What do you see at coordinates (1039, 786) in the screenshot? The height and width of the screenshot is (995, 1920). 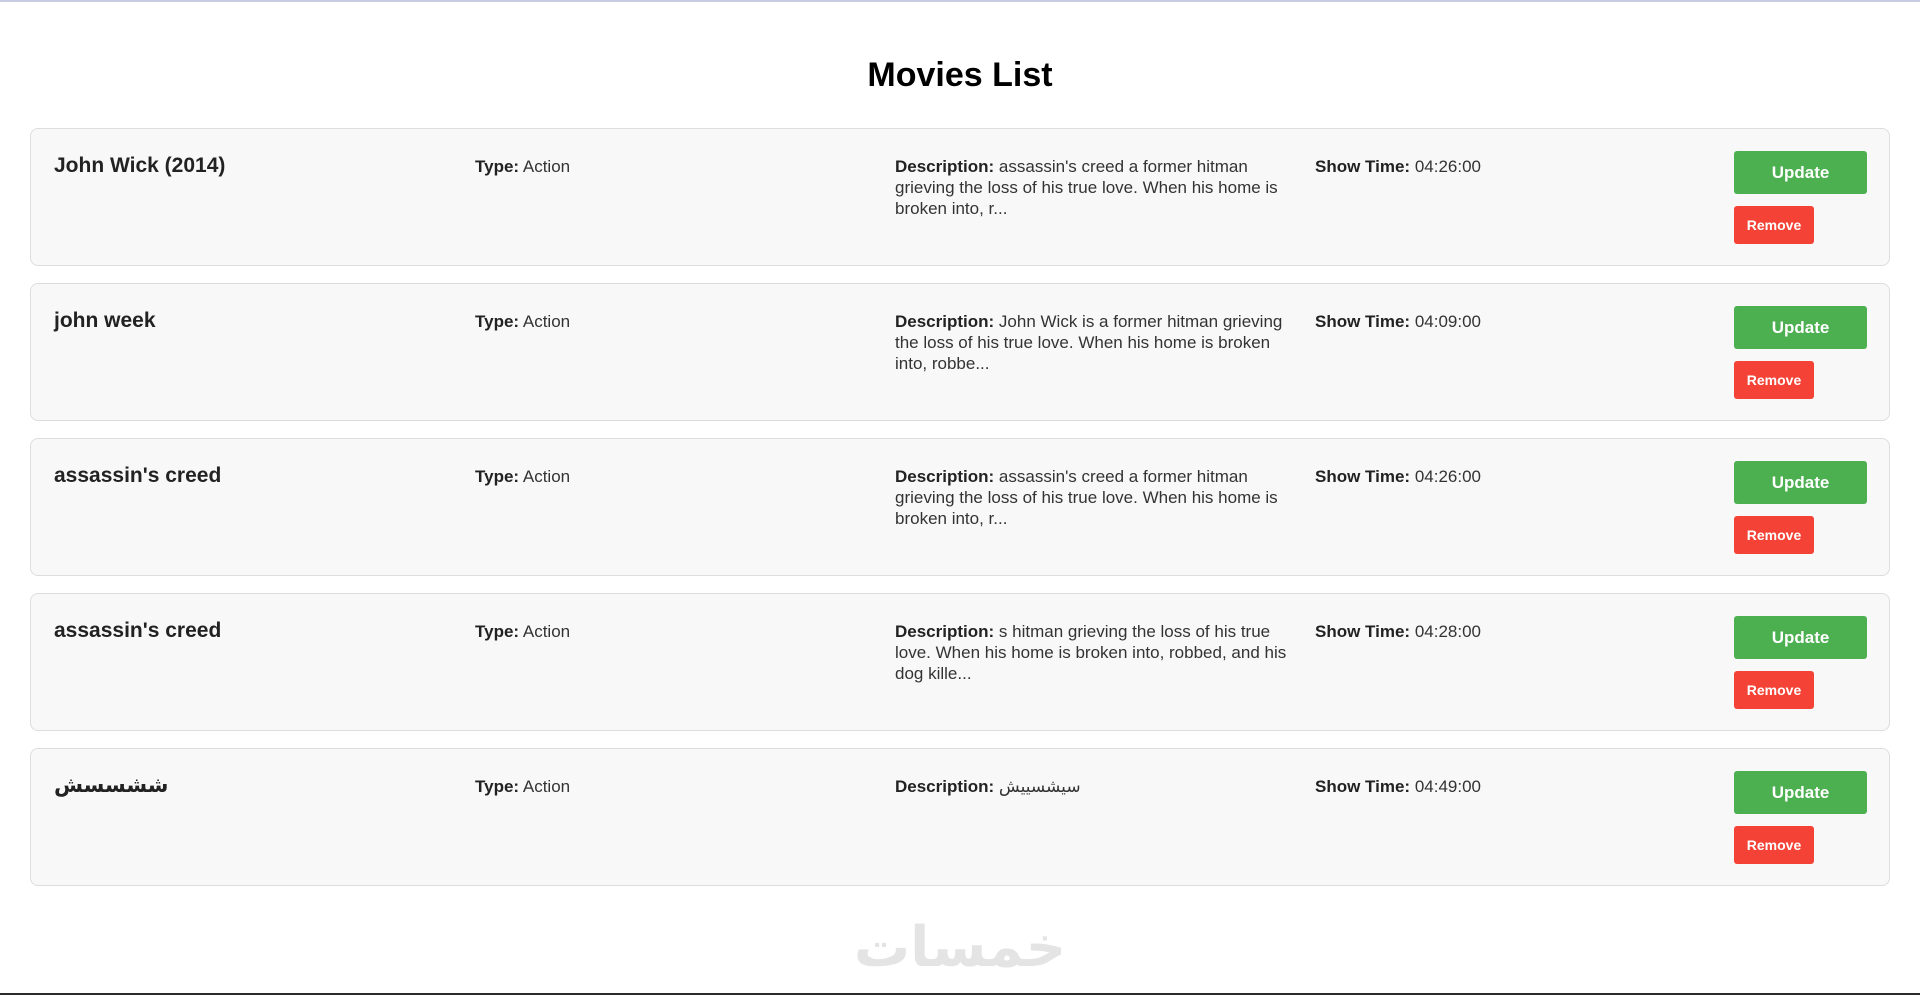 I see `description-value: سيشسييش` at bounding box center [1039, 786].